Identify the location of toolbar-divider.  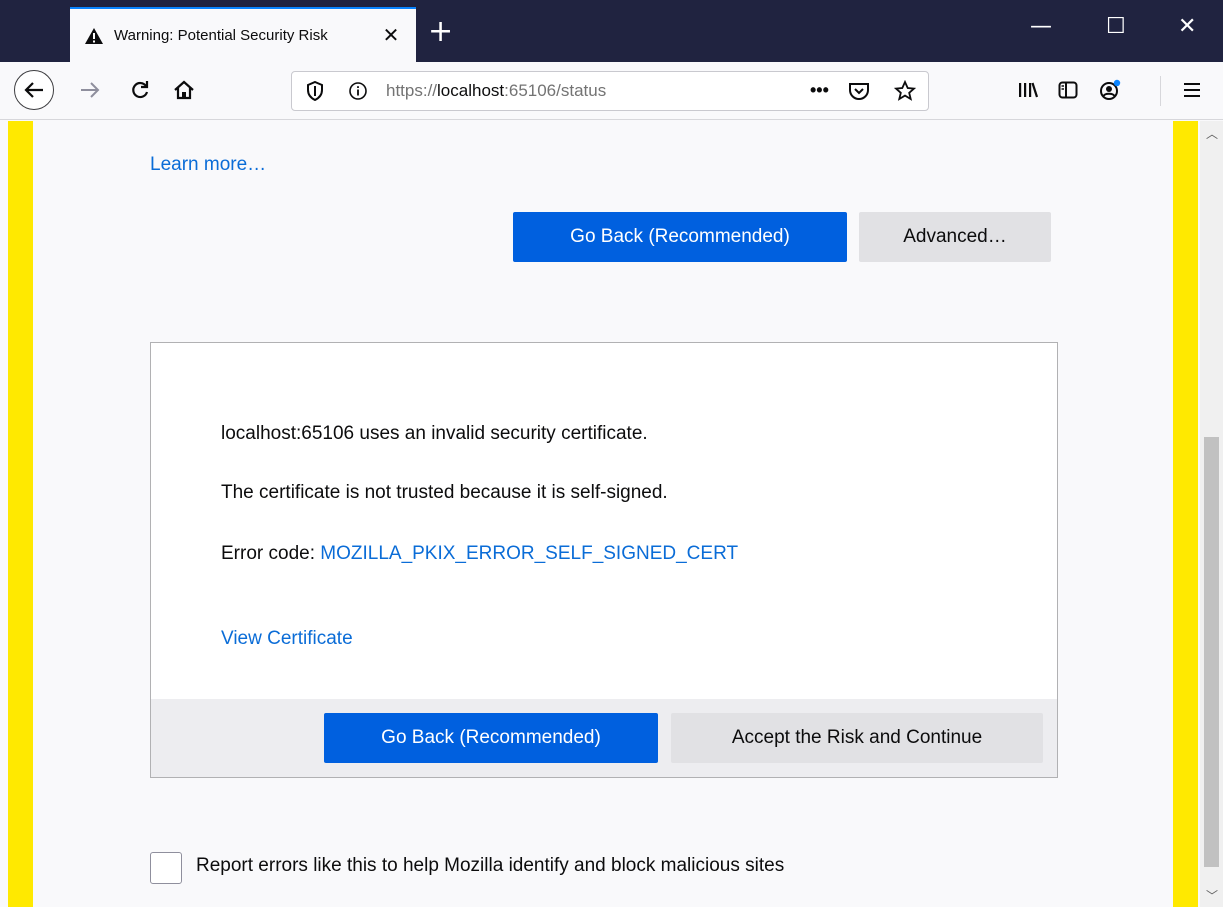
(1160, 91).